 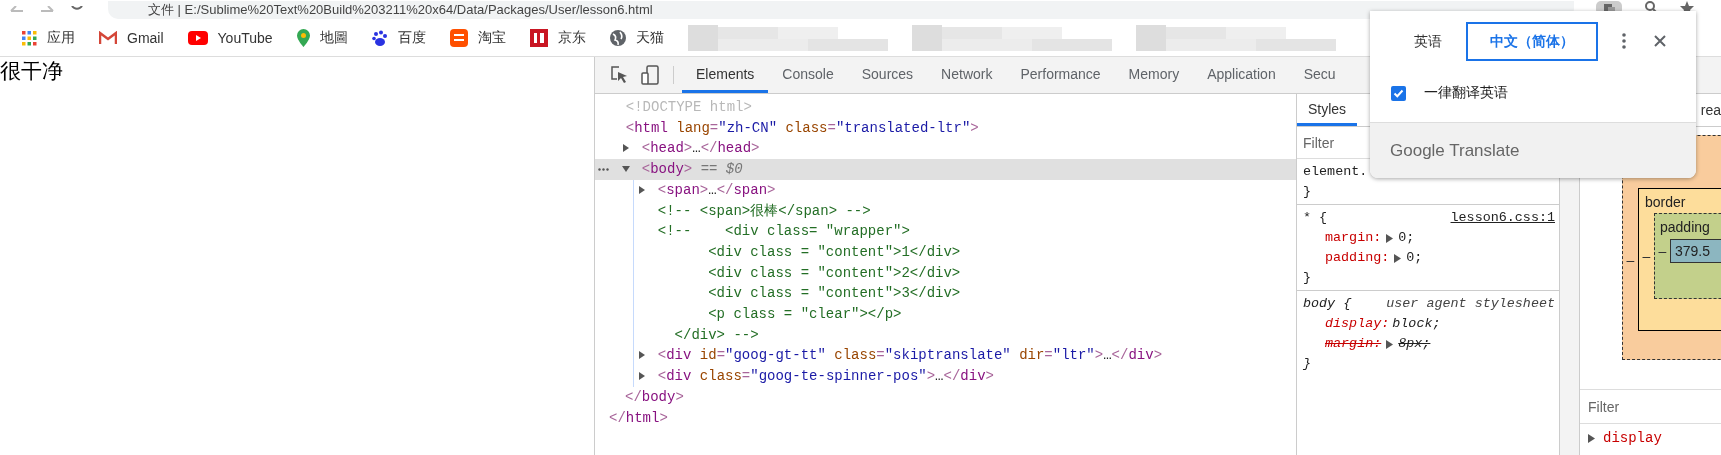 I want to click on bookmark-link: 淘宝, so click(x=477, y=38).